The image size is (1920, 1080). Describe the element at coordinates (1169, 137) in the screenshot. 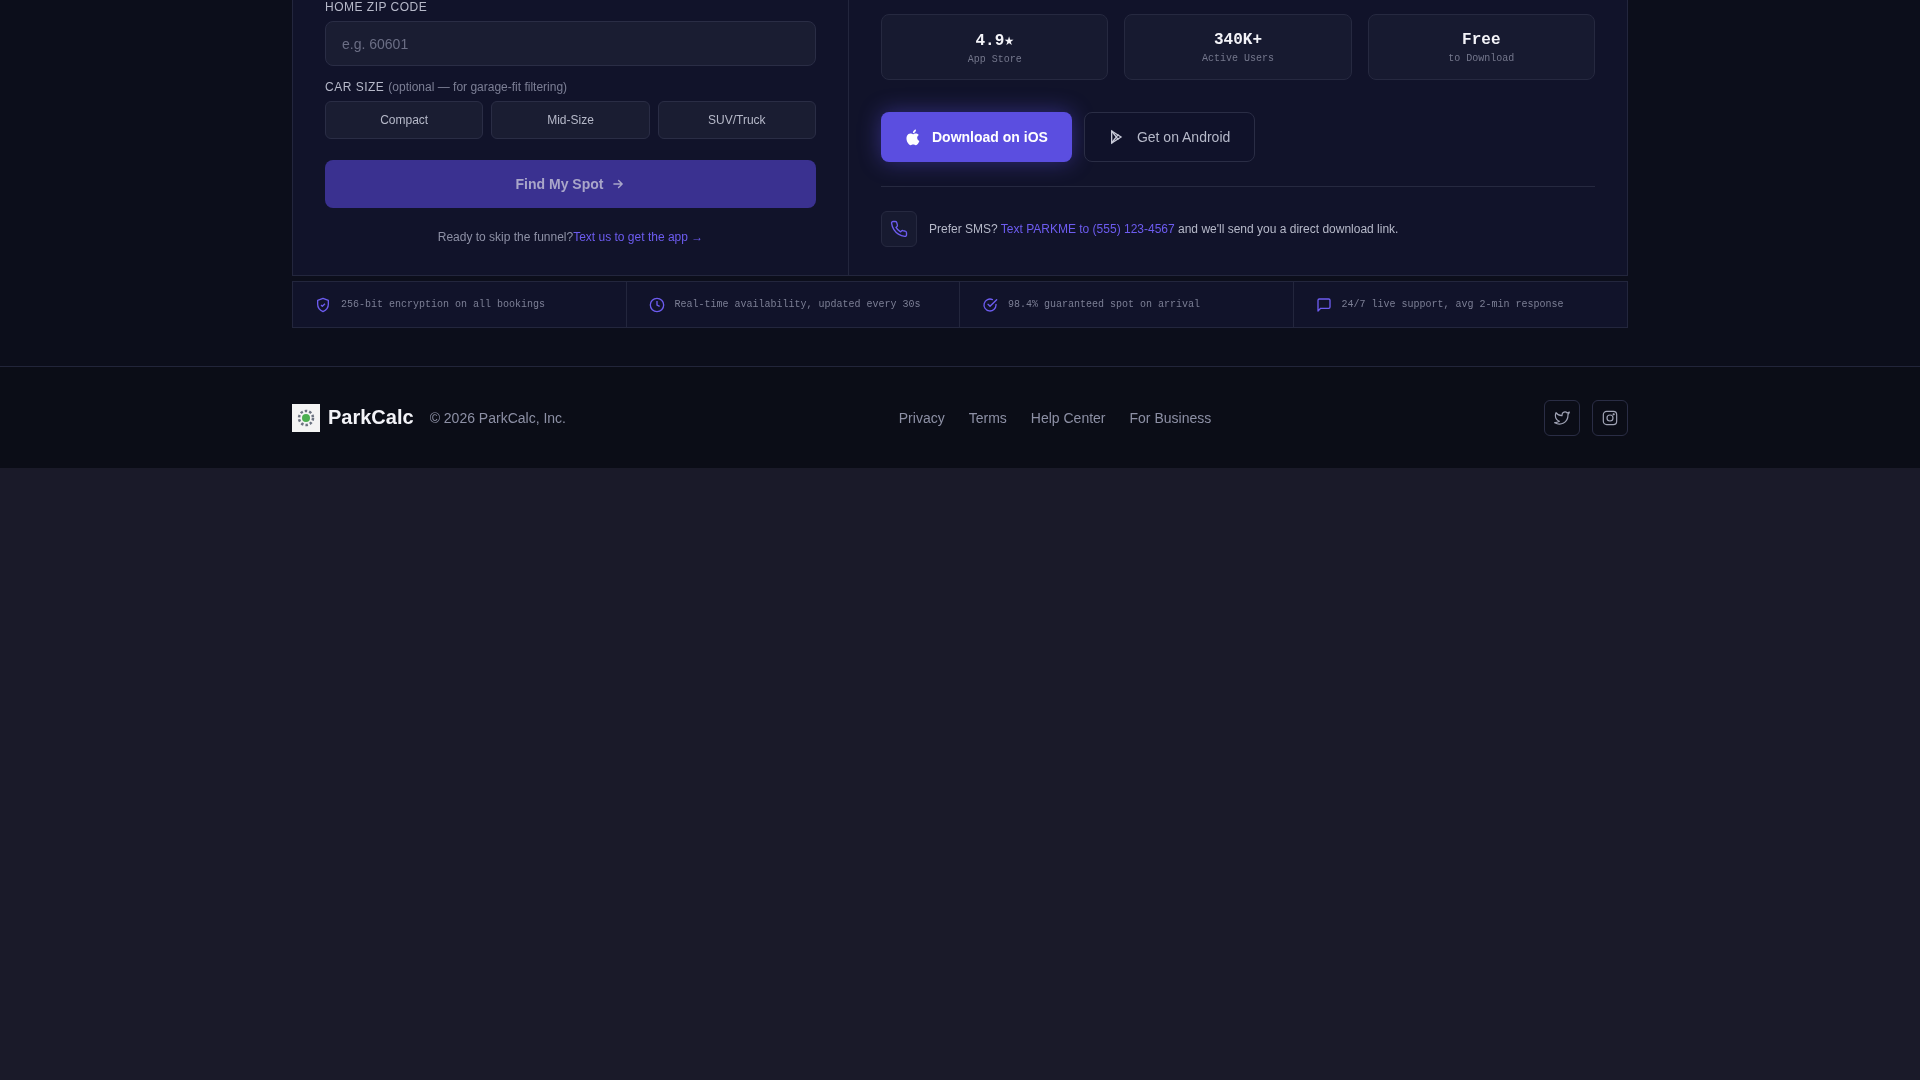

I see `android-download-button: Get on Android` at that location.